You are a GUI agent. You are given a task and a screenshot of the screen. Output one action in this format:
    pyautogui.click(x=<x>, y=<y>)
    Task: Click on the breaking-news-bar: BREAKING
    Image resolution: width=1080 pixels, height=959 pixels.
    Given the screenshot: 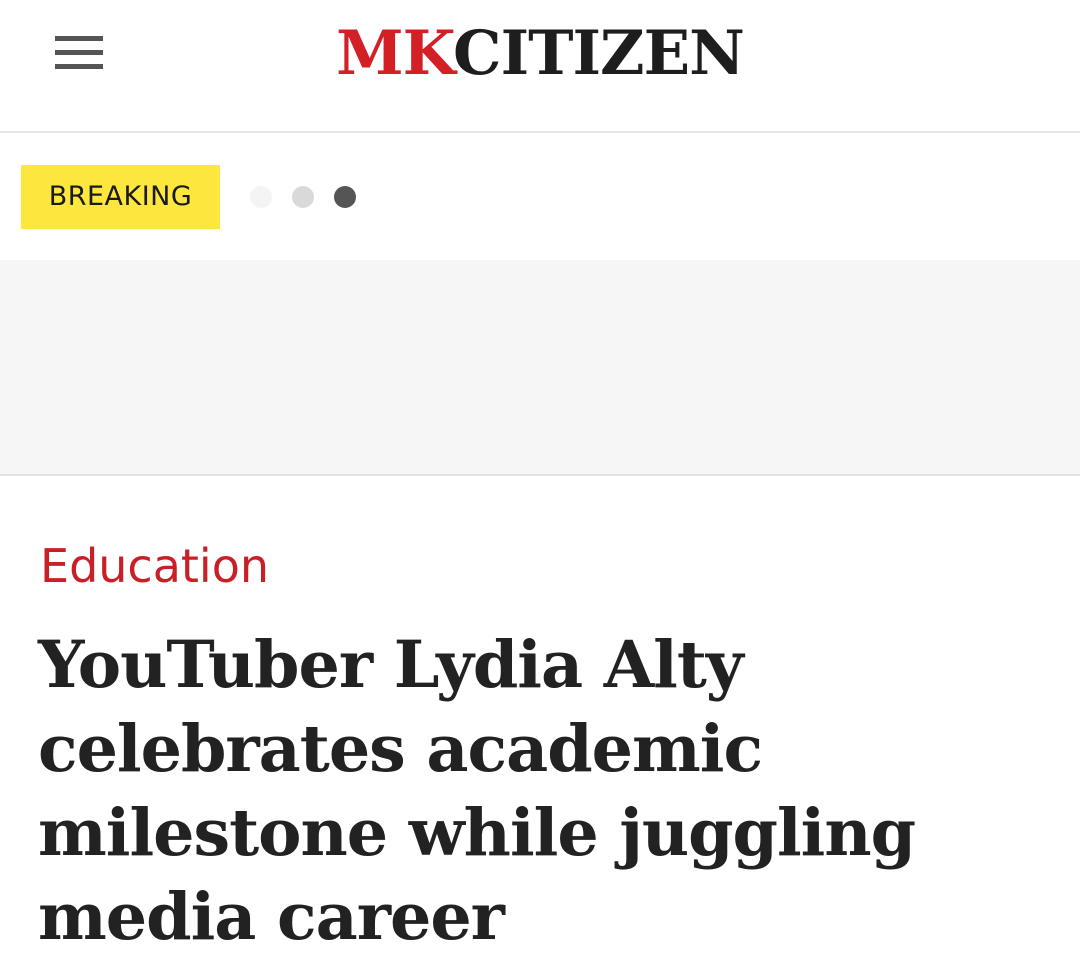 What is the action you would take?
    pyautogui.click(x=540, y=197)
    